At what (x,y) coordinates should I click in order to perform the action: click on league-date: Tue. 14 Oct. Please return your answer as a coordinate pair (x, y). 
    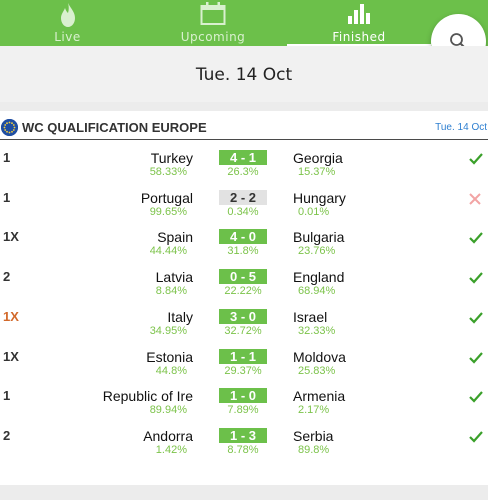
    Looking at the image, I should click on (461, 127).